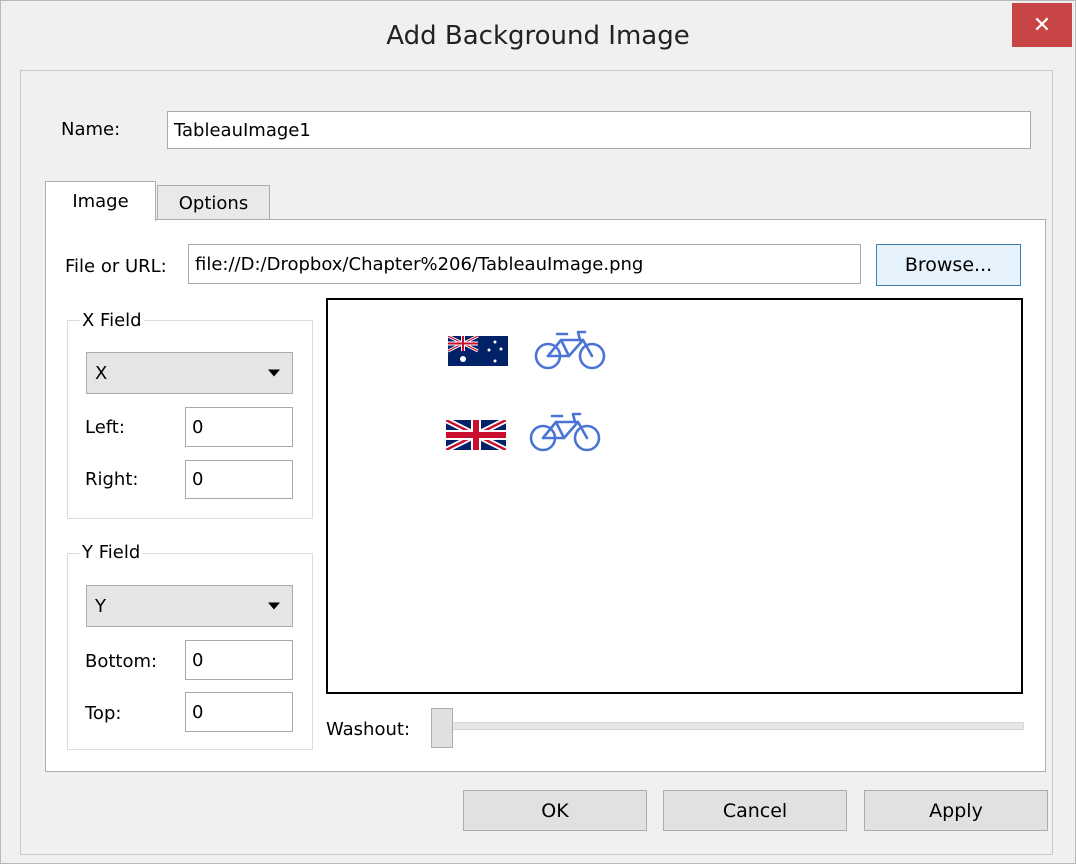 The height and width of the screenshot is (864, 1076). Describe the element at coordinates (442, 728) in the screenshot. I see `washout-slider-thumb` at that location.